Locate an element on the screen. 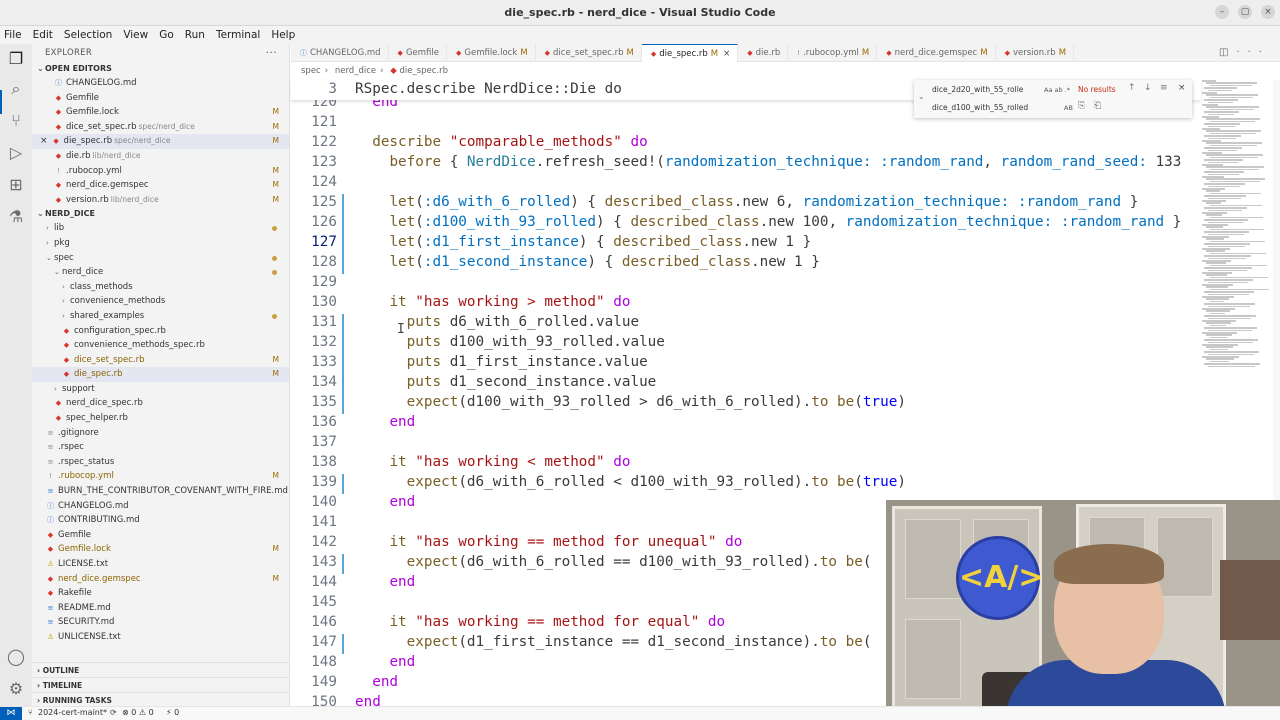 The width and height of the screenshot is (1280, 720). folder-item: › support is located at coordinates (160, 389).